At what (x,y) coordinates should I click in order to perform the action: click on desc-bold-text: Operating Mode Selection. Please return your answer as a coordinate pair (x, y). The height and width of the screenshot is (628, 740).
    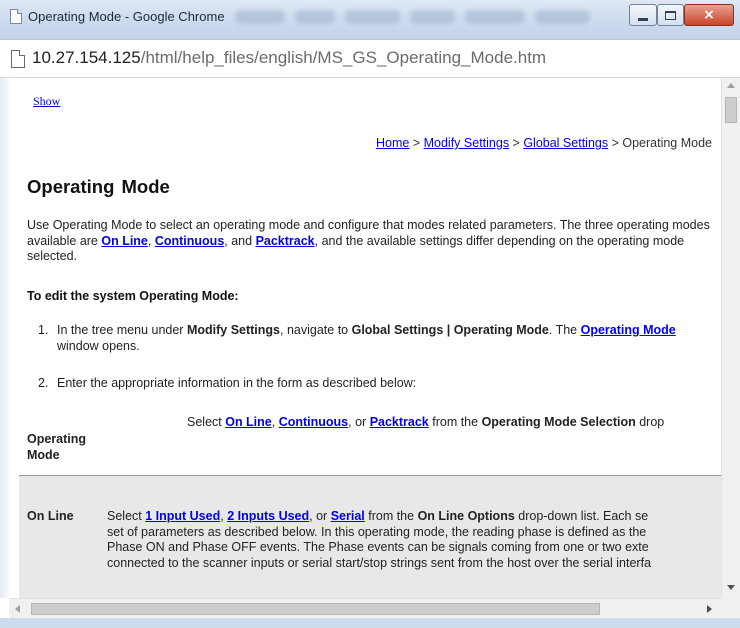
    Looking at the image, I should click on (558, 422).